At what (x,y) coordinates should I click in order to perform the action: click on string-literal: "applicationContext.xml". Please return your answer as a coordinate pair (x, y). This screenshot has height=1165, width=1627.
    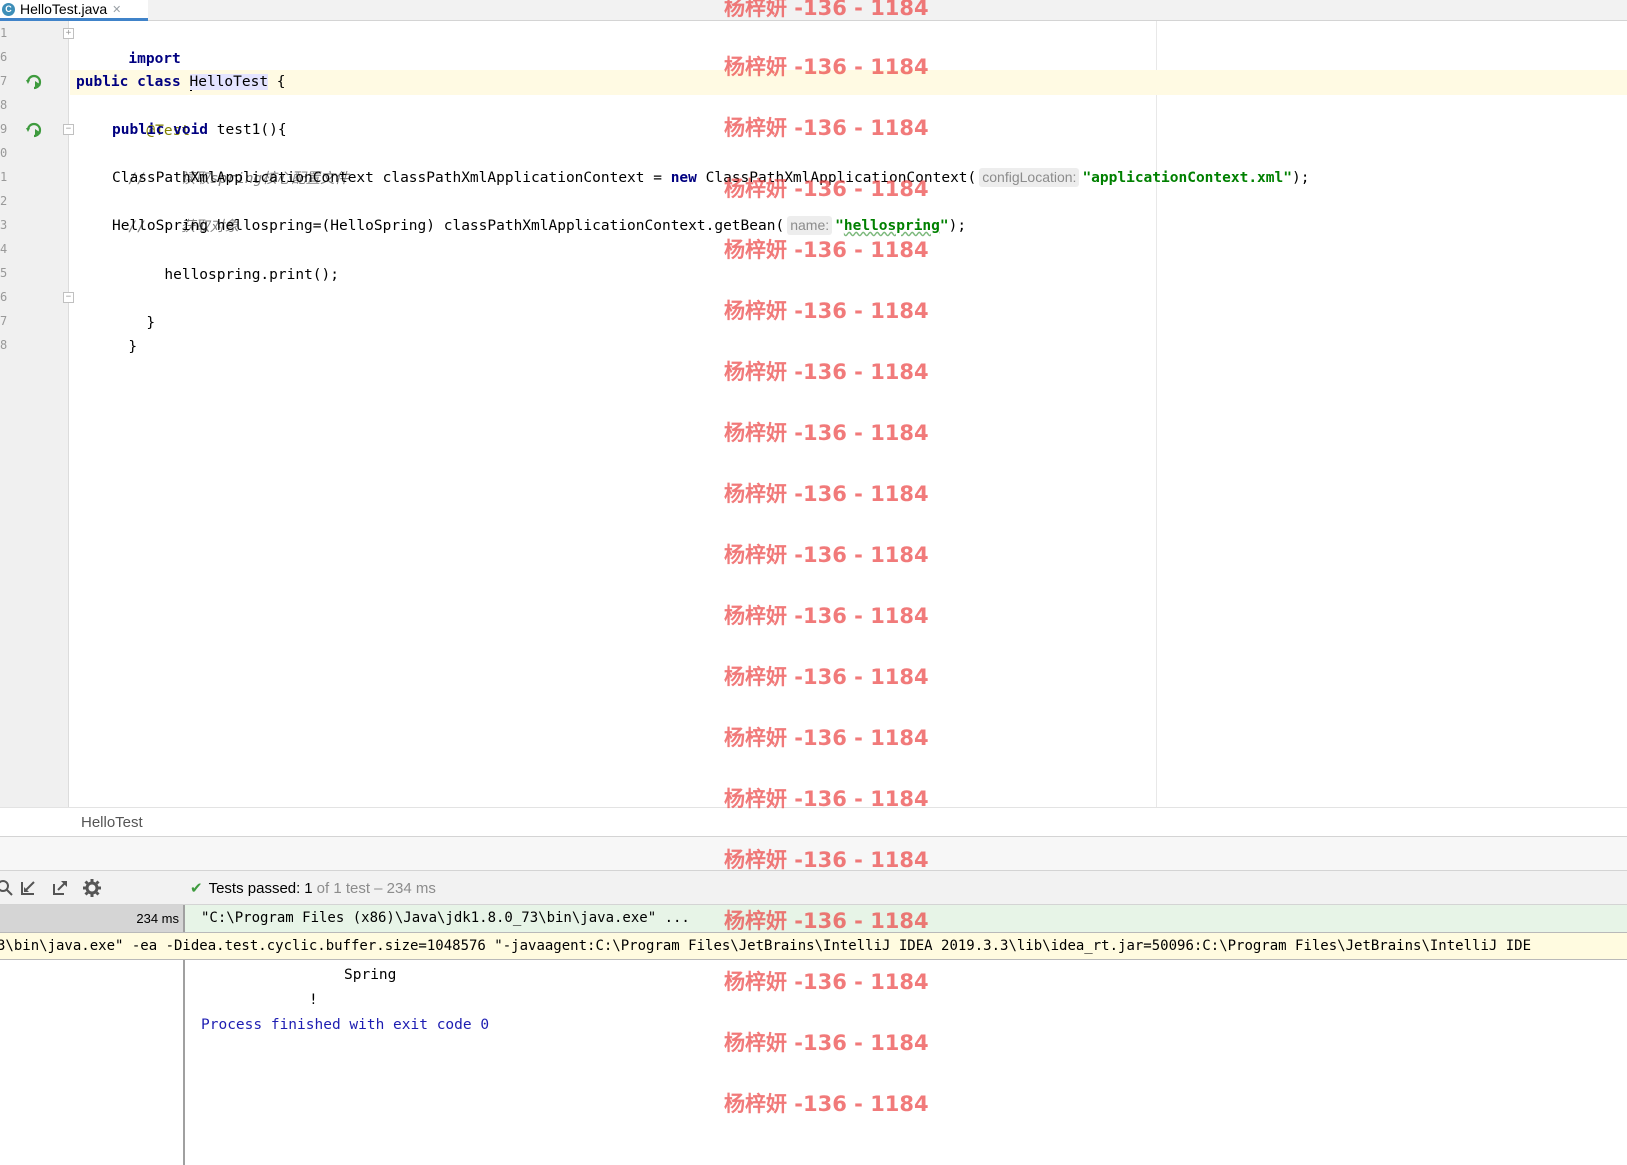
    Looking at the image, I should click on (1187, 178).